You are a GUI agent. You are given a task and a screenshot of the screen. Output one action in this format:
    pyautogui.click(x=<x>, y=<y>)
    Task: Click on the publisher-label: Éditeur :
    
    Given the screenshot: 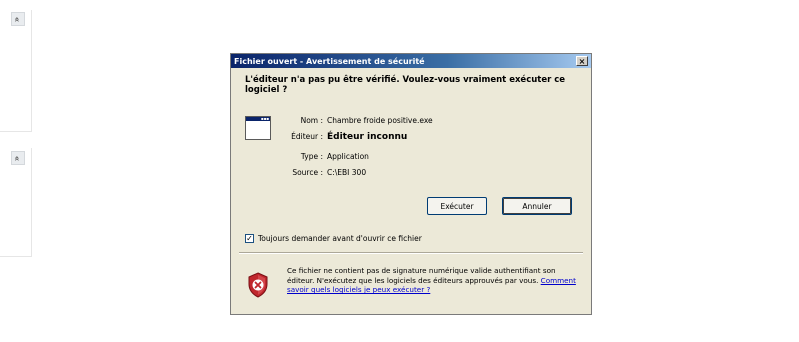 What is the action you would take?
    pyautogui.click(x=307, y=136)
    